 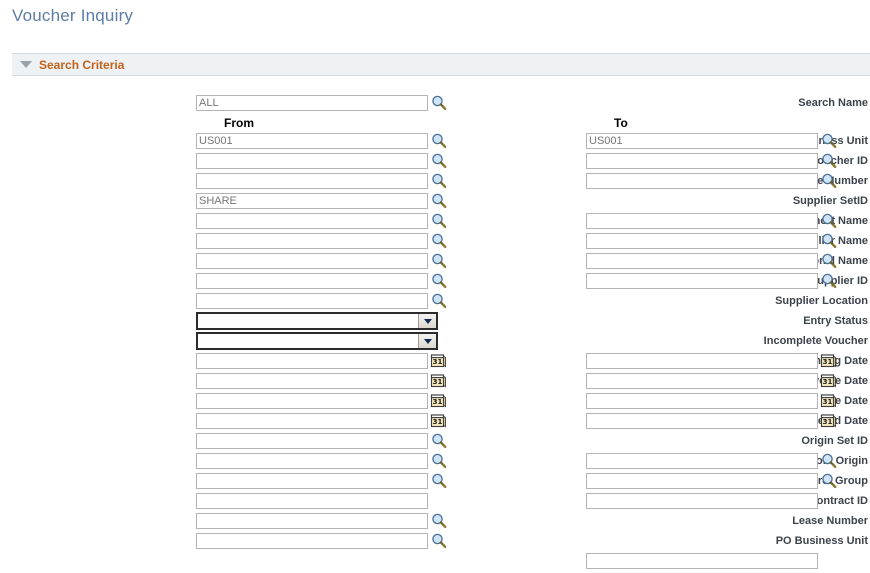 I want to click on field-row: From Supplier Short Name, so click(x=435, y=223).